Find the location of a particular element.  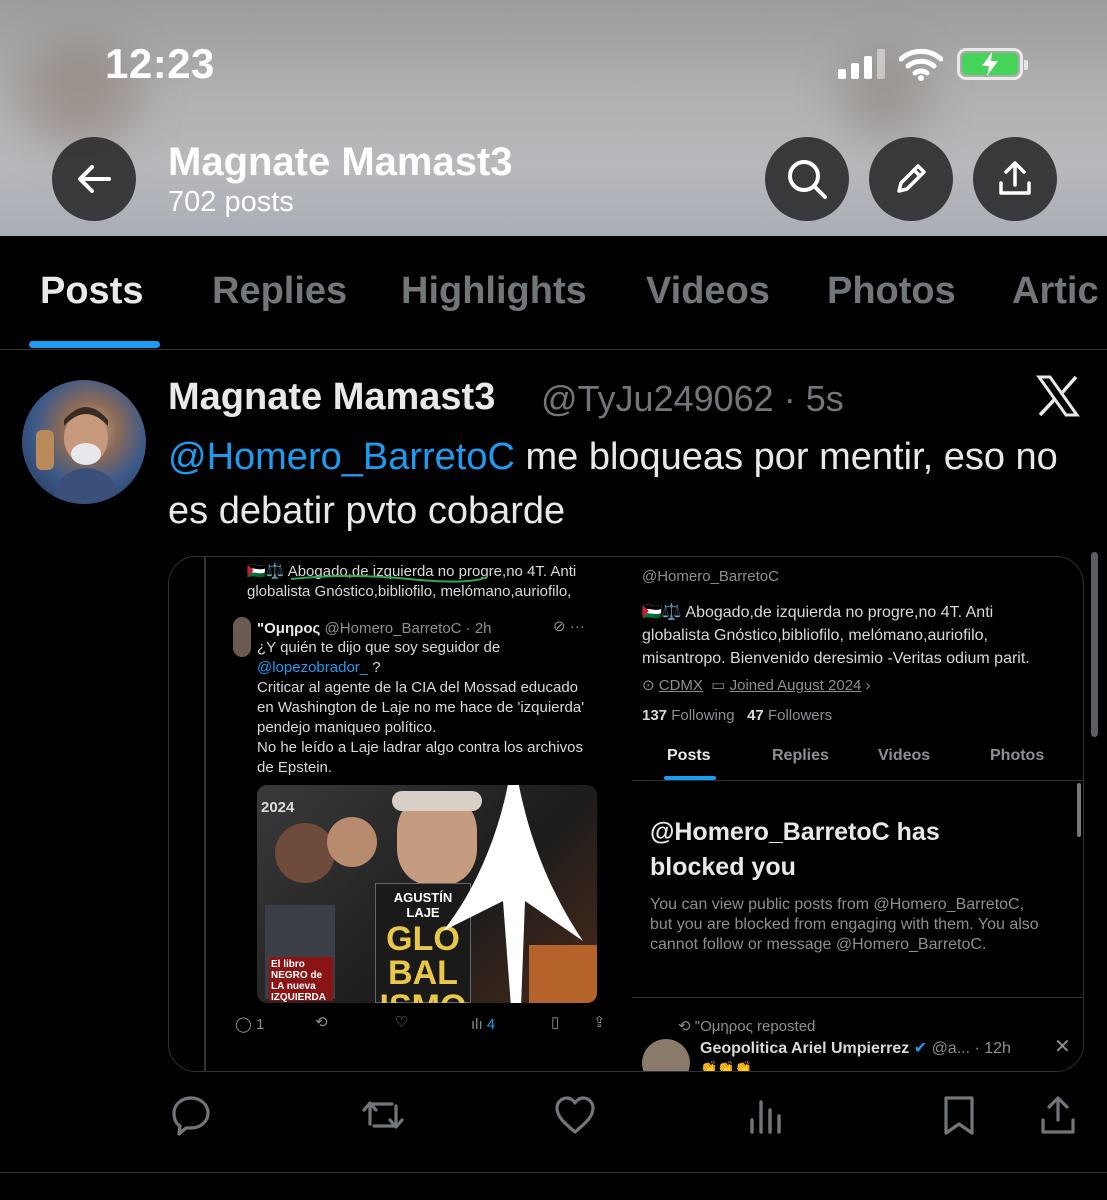

tweet-handle-time: @TyJu249062 · 5s is located at coordinates (692, 398).